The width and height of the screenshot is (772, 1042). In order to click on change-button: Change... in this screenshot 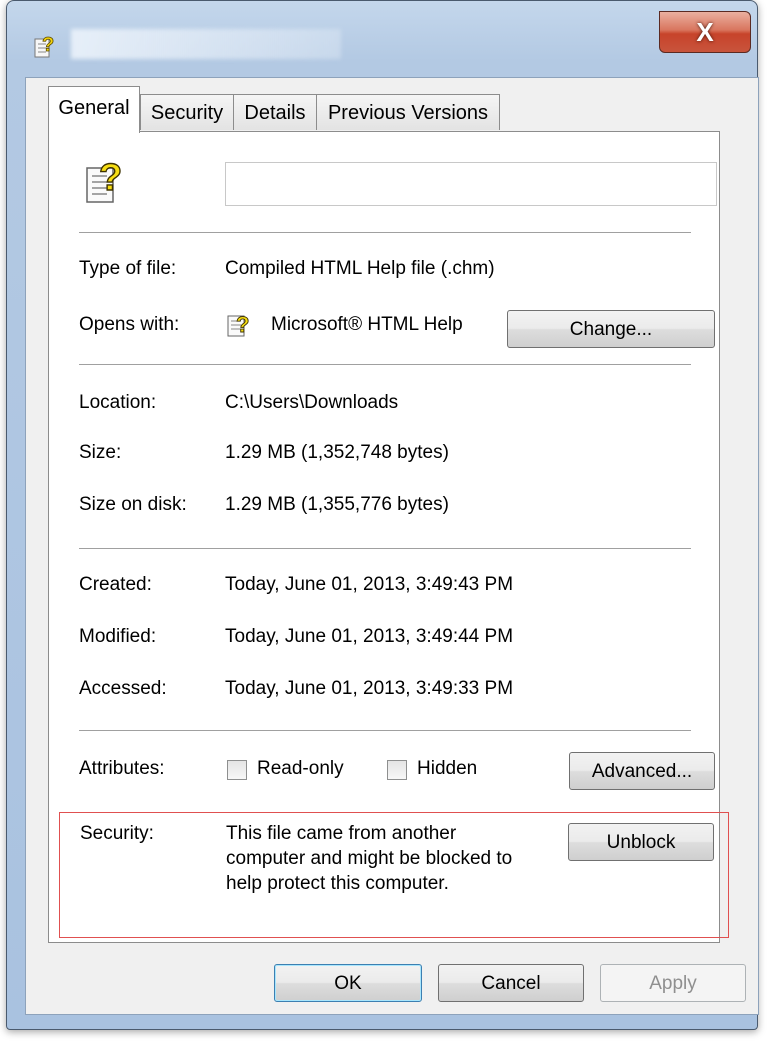, I will do `click(611, 329)`.